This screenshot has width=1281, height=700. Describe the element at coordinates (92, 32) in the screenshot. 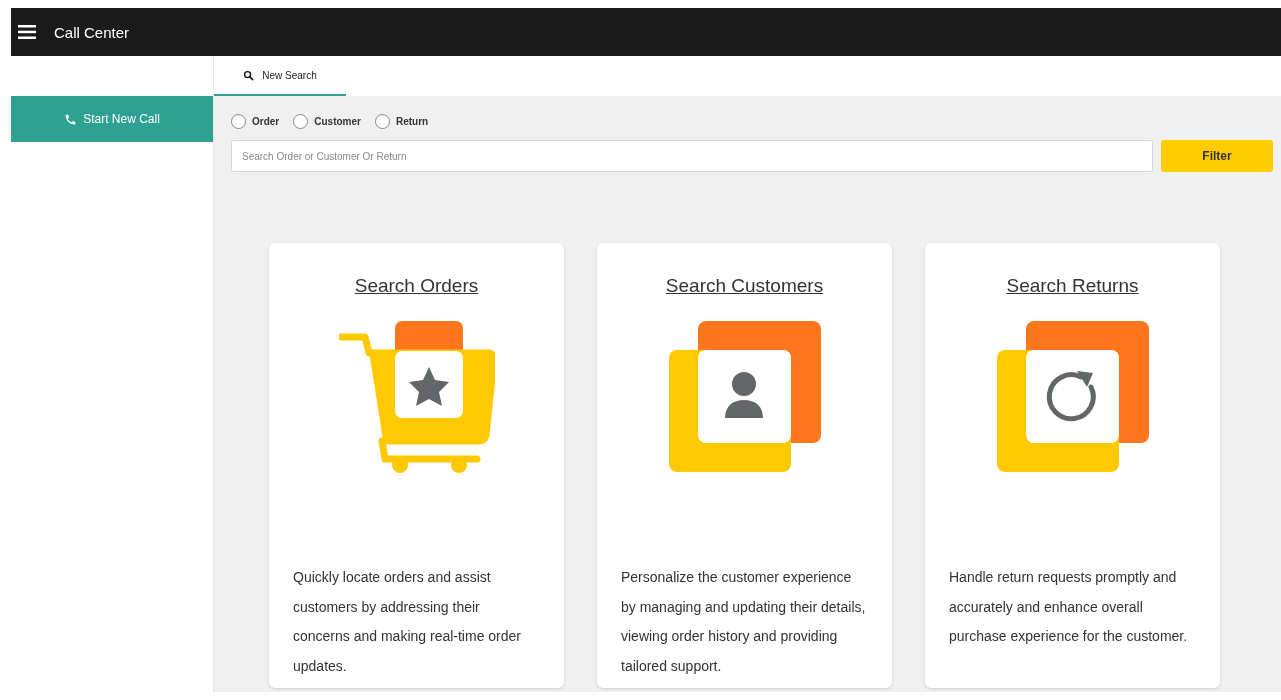

I see `app-title: Call Center` at that location.